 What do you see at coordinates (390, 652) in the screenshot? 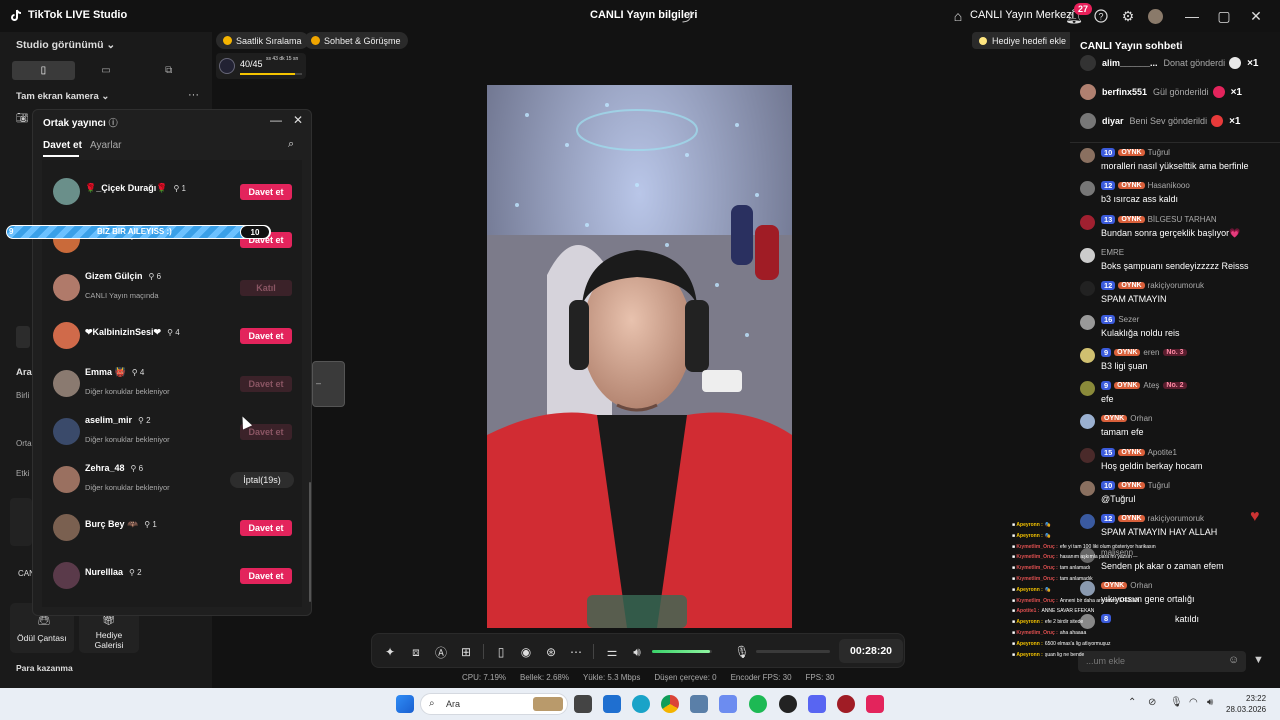
I see `magic-wand-icon: ✦` at bounding box center [390, 652].